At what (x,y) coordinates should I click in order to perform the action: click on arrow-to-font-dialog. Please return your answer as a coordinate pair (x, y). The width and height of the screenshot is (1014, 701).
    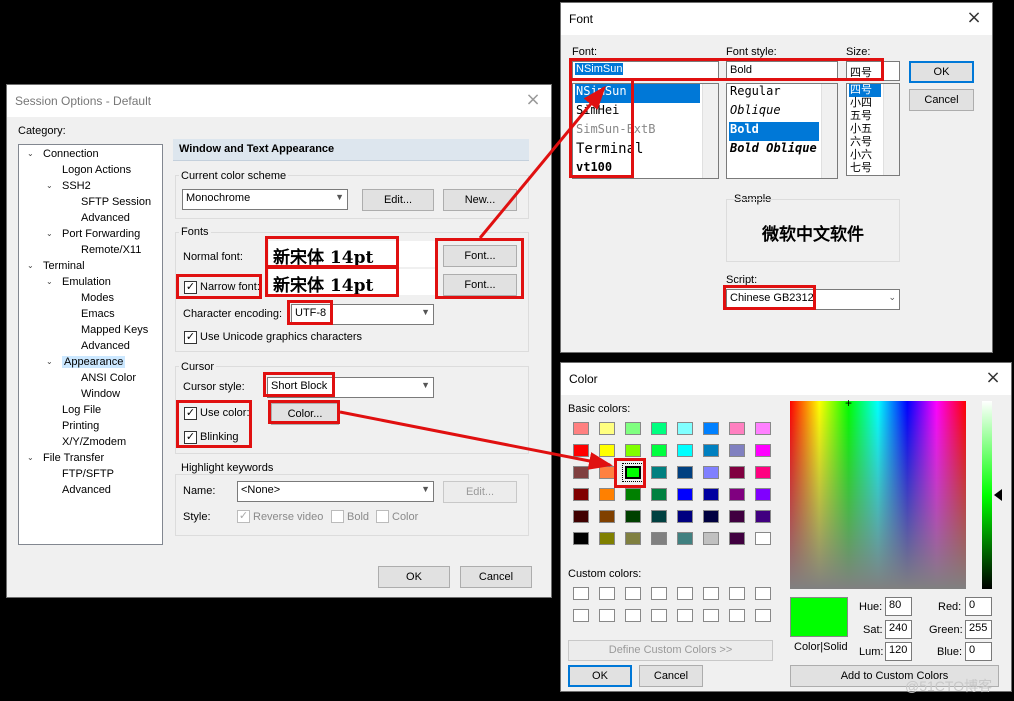
    Looking at the image, I should click on (542, 162).